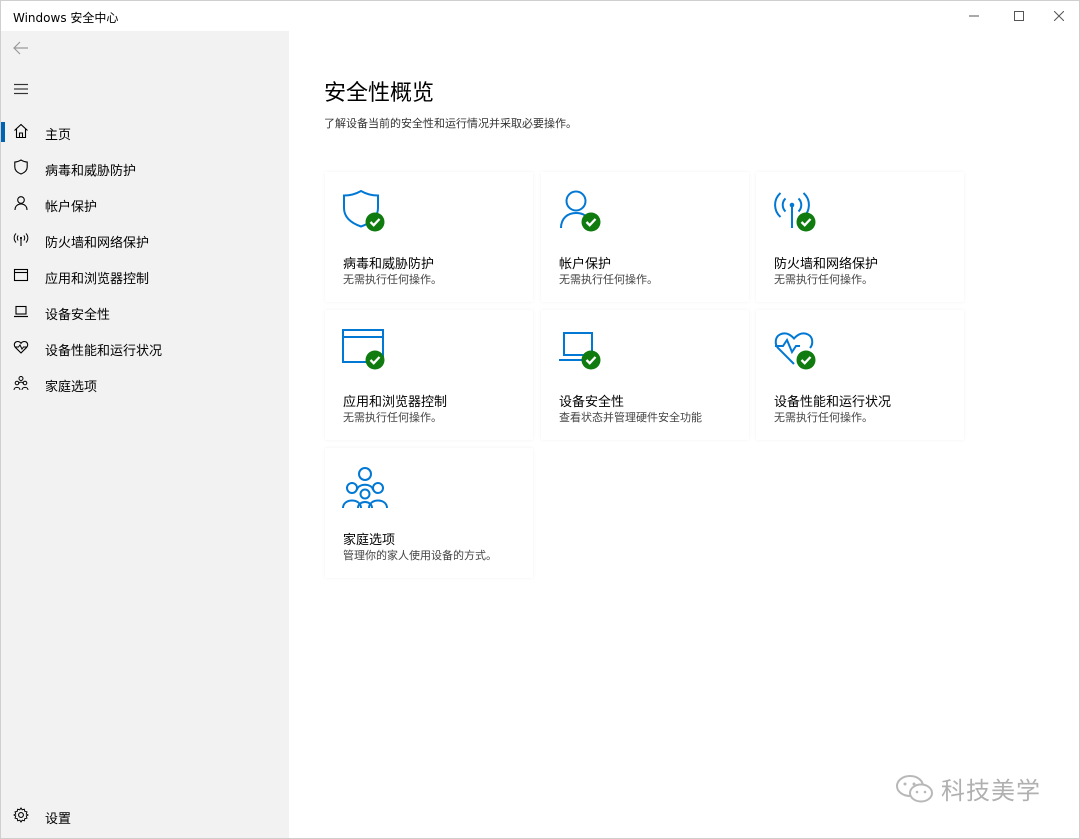 The image size is (1080, 839). I want to click on minimize-icon, so click(974, 16).